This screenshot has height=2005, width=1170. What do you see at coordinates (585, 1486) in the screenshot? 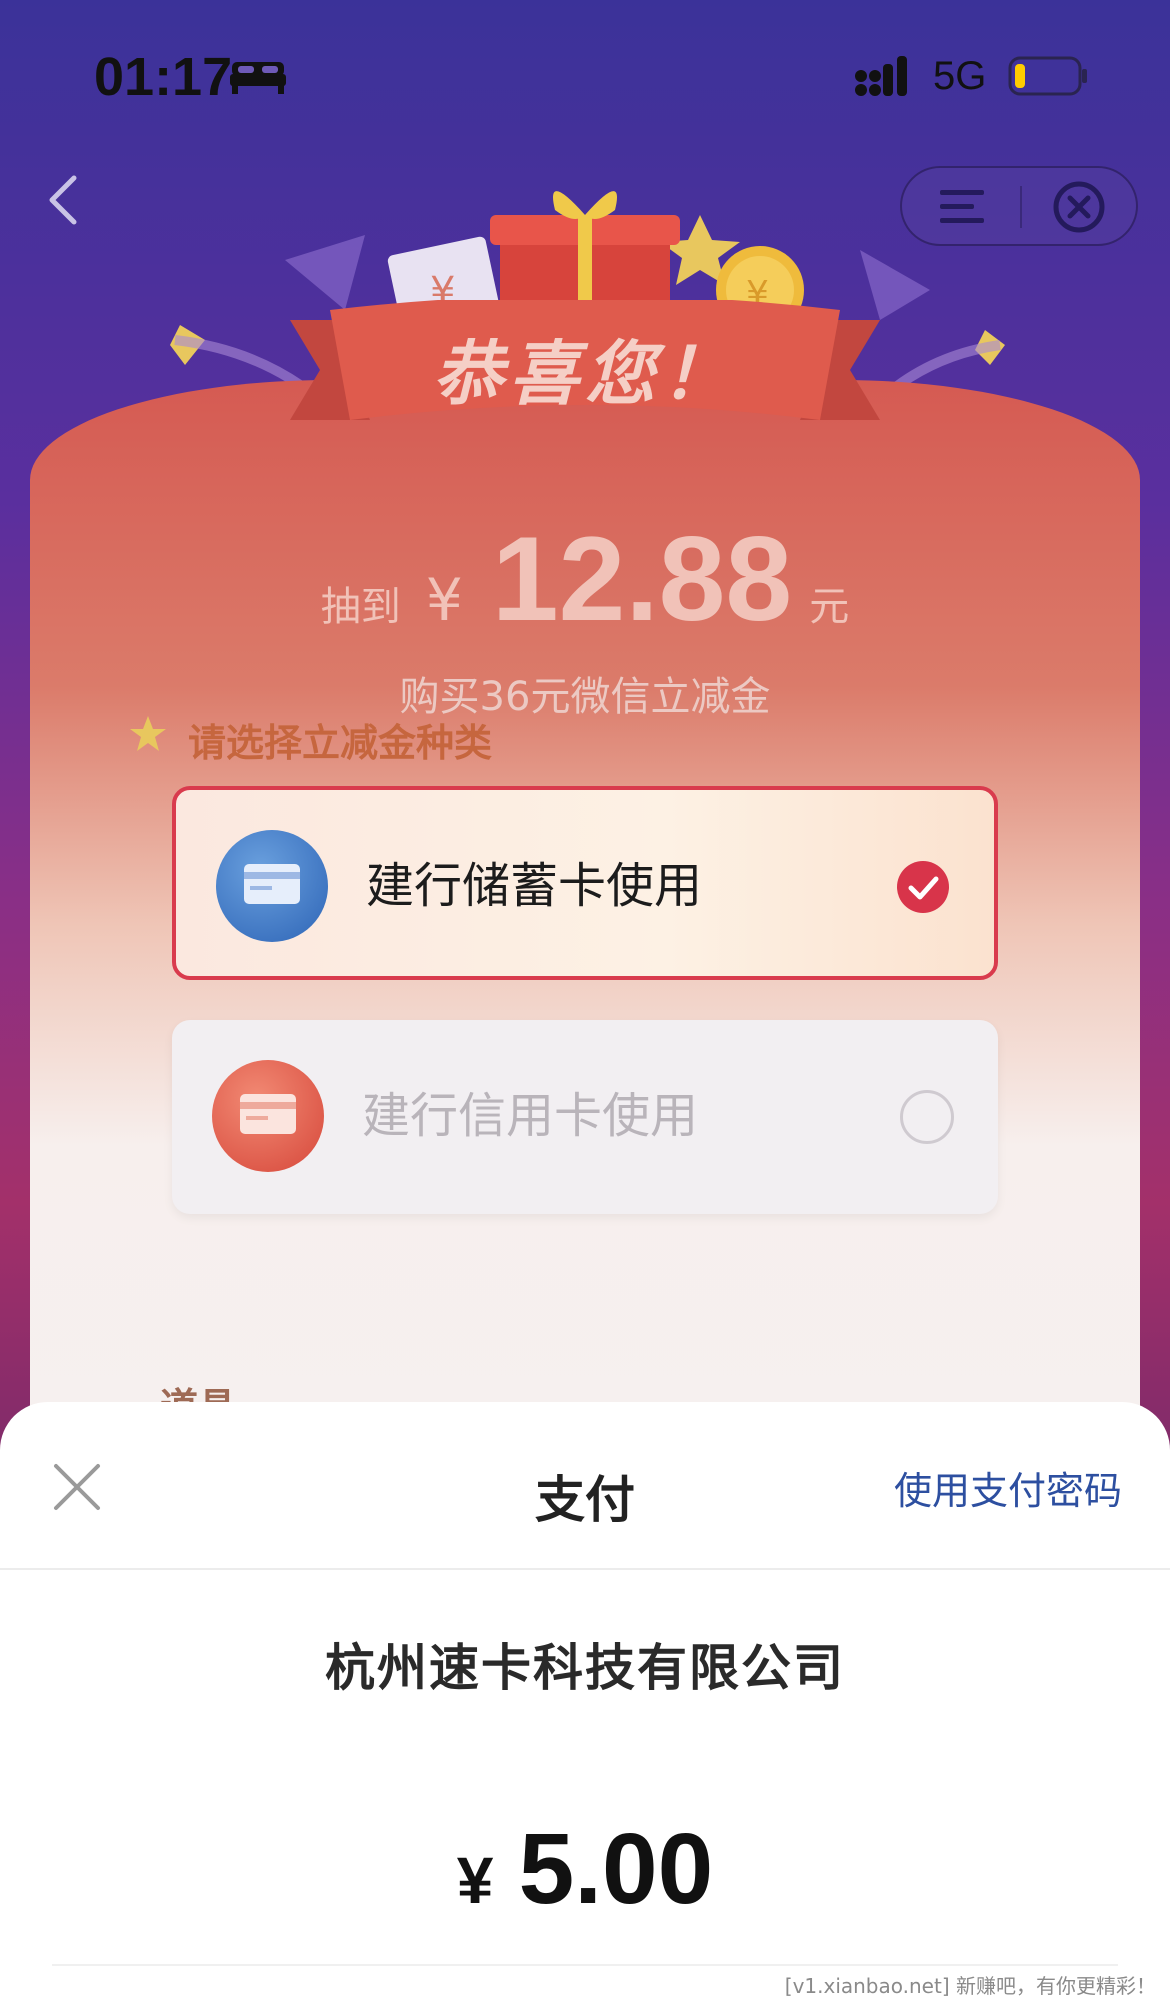
I see `payment-sheet-header: 支付 使用支付密码` at bounding box center [585, 1486].